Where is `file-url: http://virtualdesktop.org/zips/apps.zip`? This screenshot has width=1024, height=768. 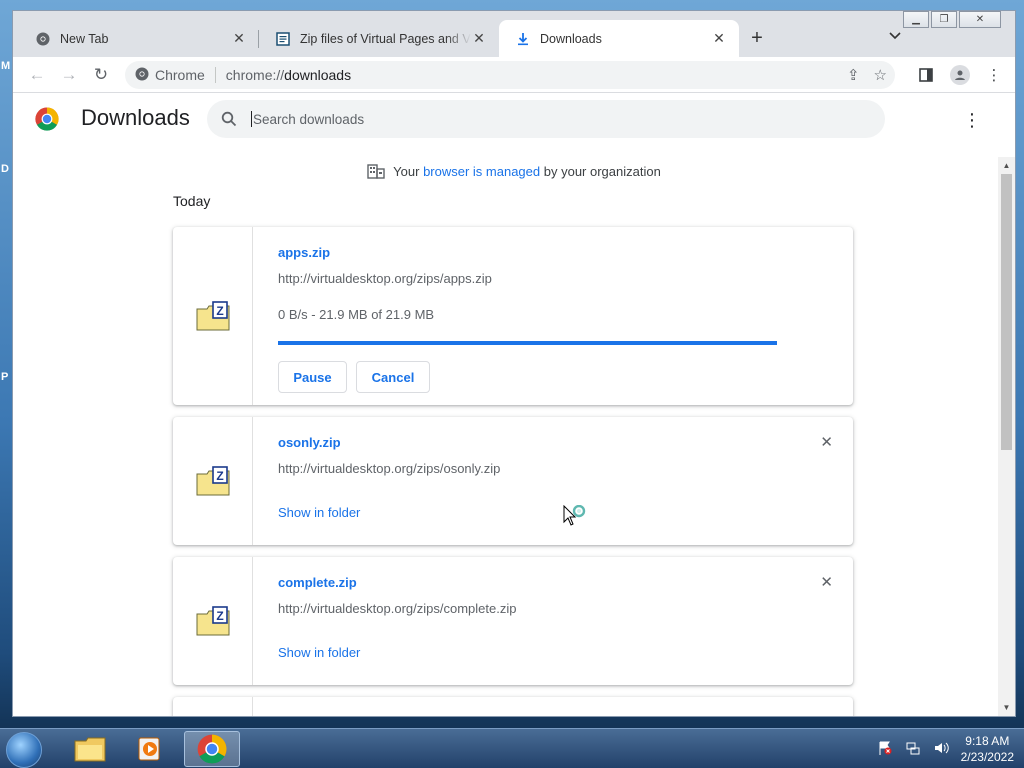
file-url: http://virtualdesktop.org/zips/apps.zip is located at coordinates (385, 278).